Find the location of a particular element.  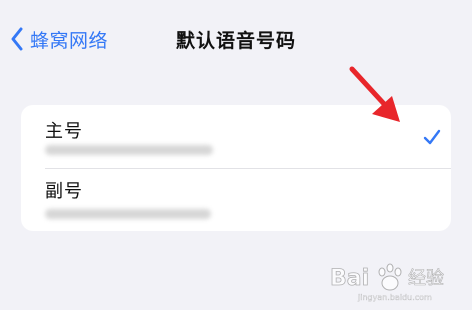

line-label: 主号 is located at coordinates (64, 131).